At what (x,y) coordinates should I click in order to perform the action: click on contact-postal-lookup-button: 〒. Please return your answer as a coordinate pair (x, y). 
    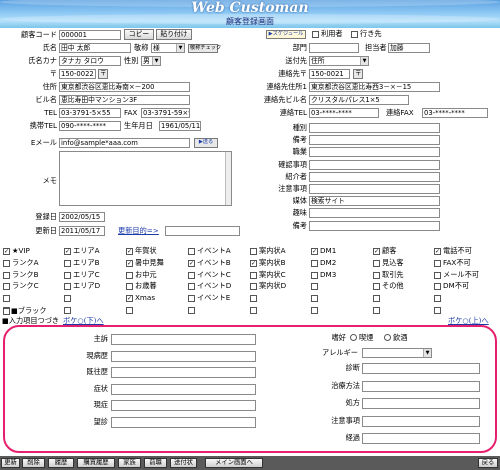
    Looking at the image, I should click on (358, 74).